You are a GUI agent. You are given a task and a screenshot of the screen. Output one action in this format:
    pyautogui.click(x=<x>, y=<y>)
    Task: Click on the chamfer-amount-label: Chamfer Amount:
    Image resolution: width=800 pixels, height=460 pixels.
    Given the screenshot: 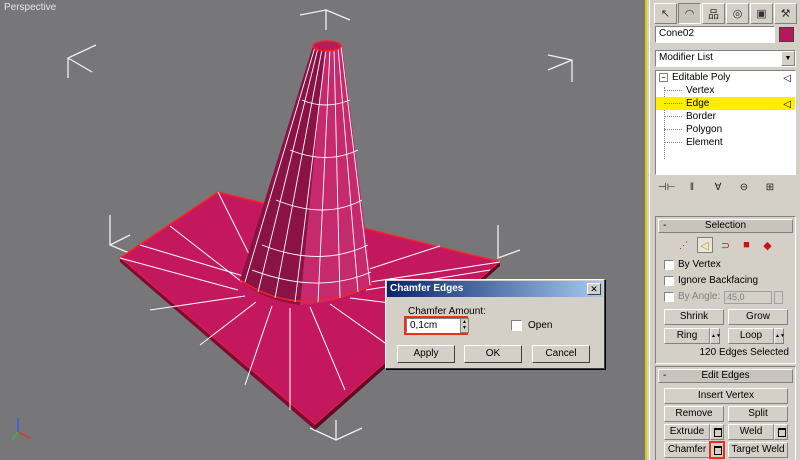 What is the action you would take?
    pyautogui.click(x=447, y=311)
    